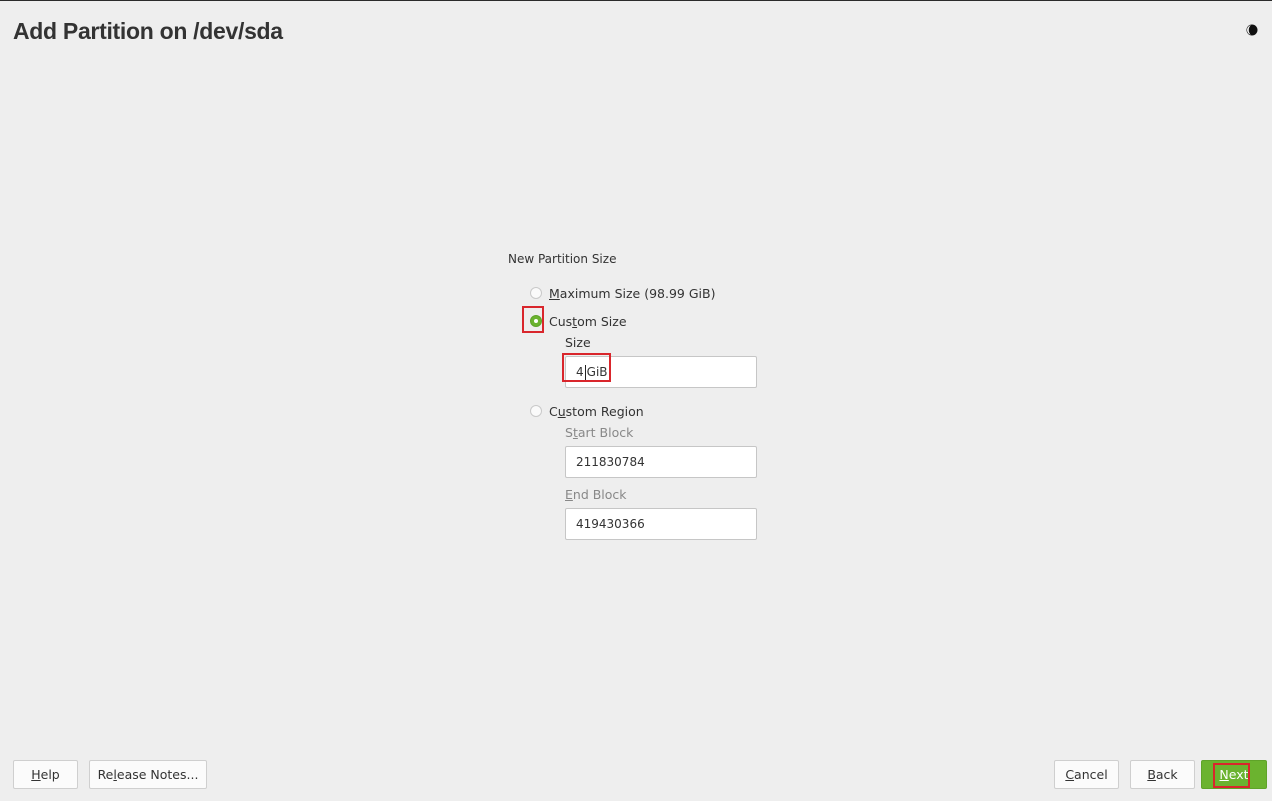 The height and width of the screenshot is (801, 1272). What do you see at coordinates (1162, 774) in the screenshot?
I see `back-button: Back` at bounding box center [1162, 774].